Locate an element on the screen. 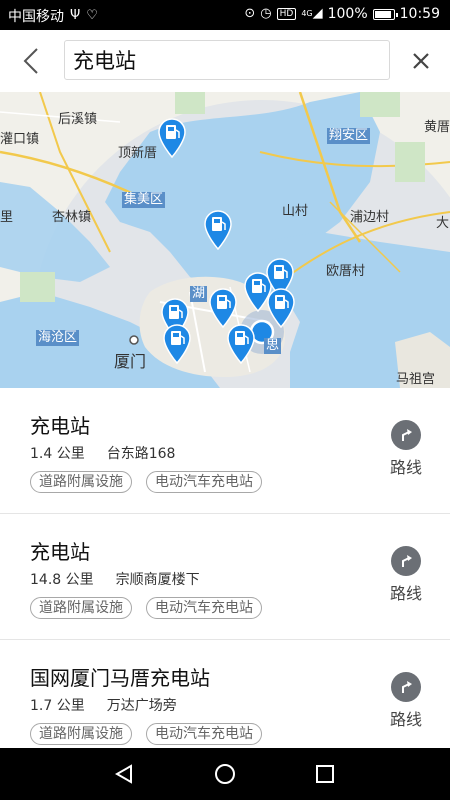  map-label-shancun: 山村 is located at coordinates (295, 211).